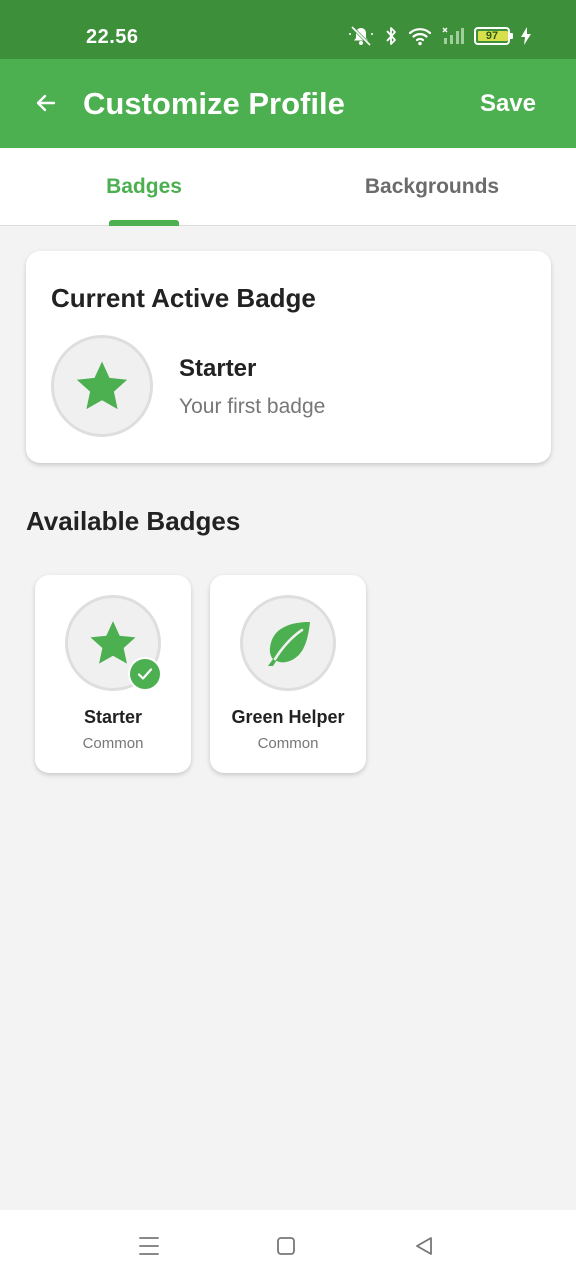  I want to click on app-bar: Customize Profile Save, so click(288, 103).